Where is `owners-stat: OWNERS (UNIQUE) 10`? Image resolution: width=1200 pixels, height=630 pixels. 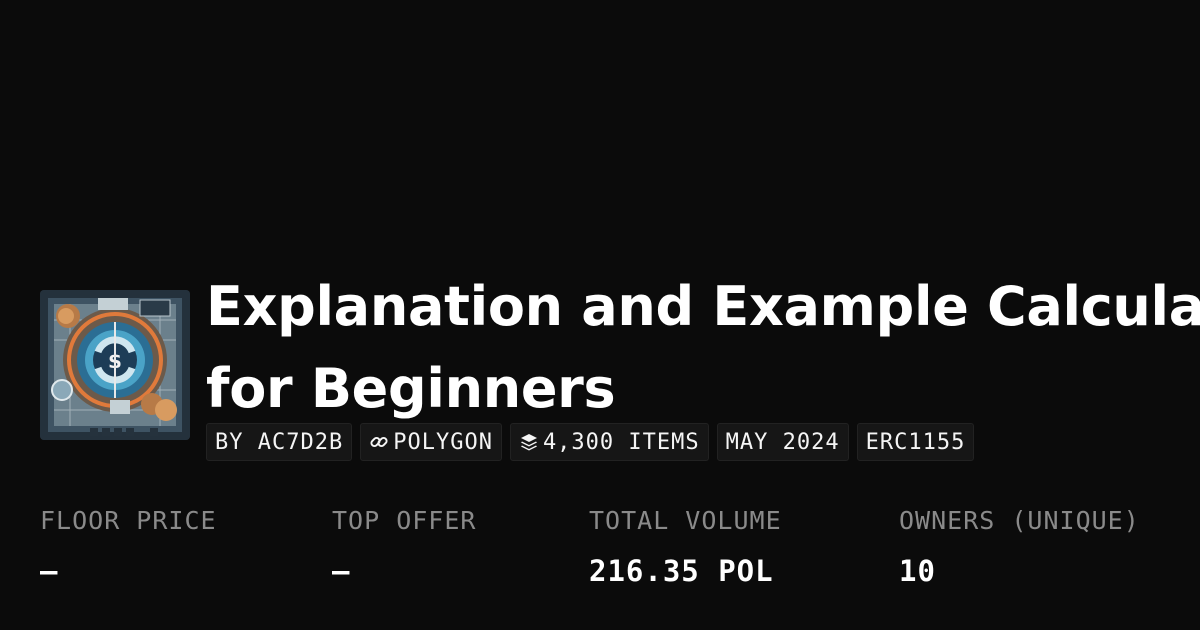
owners-stat: OWNERS (UNIQUE) 10 is located at coordinates (1019, 546).